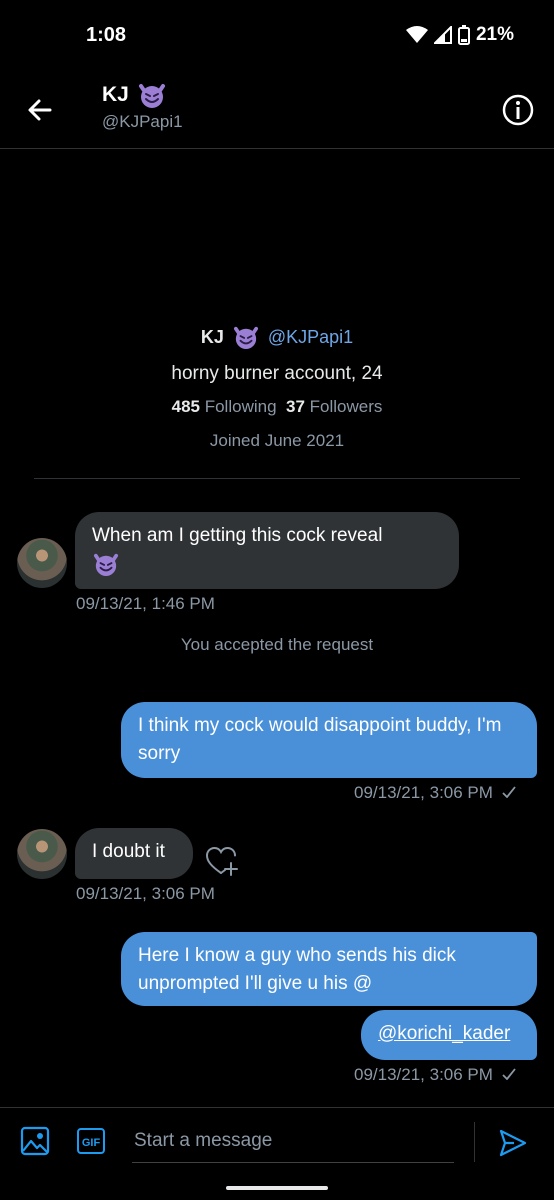 The width and height of the screenshot is (554, 1200). What do you see at coordinates (513, 1143) in the screenshot?
I see `send-icon` at bounding box center [513, 1143].